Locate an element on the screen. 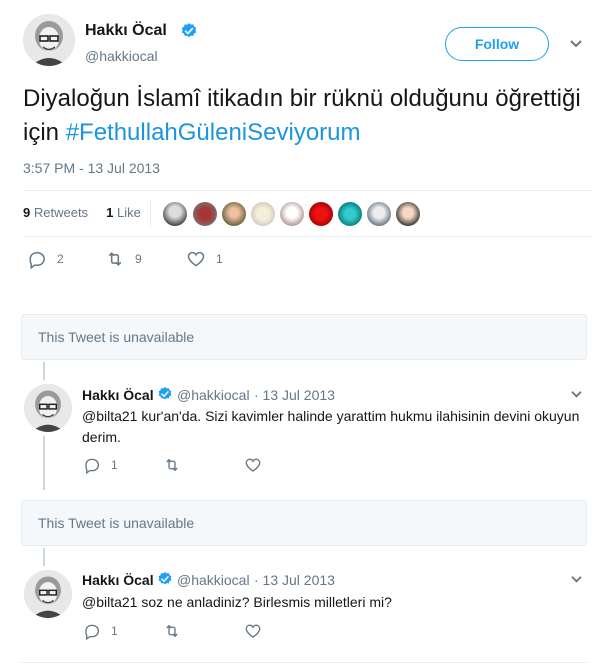  retweets-label: Retweets is located at coordinates (61, 212).